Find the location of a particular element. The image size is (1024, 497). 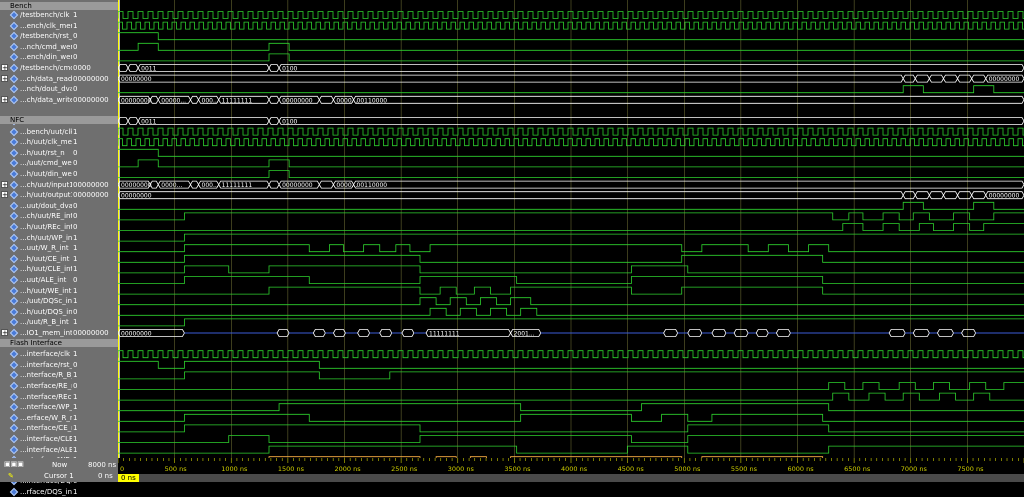

signal-name-row: + /testbench/cmd is located at coordinates (36, 68).